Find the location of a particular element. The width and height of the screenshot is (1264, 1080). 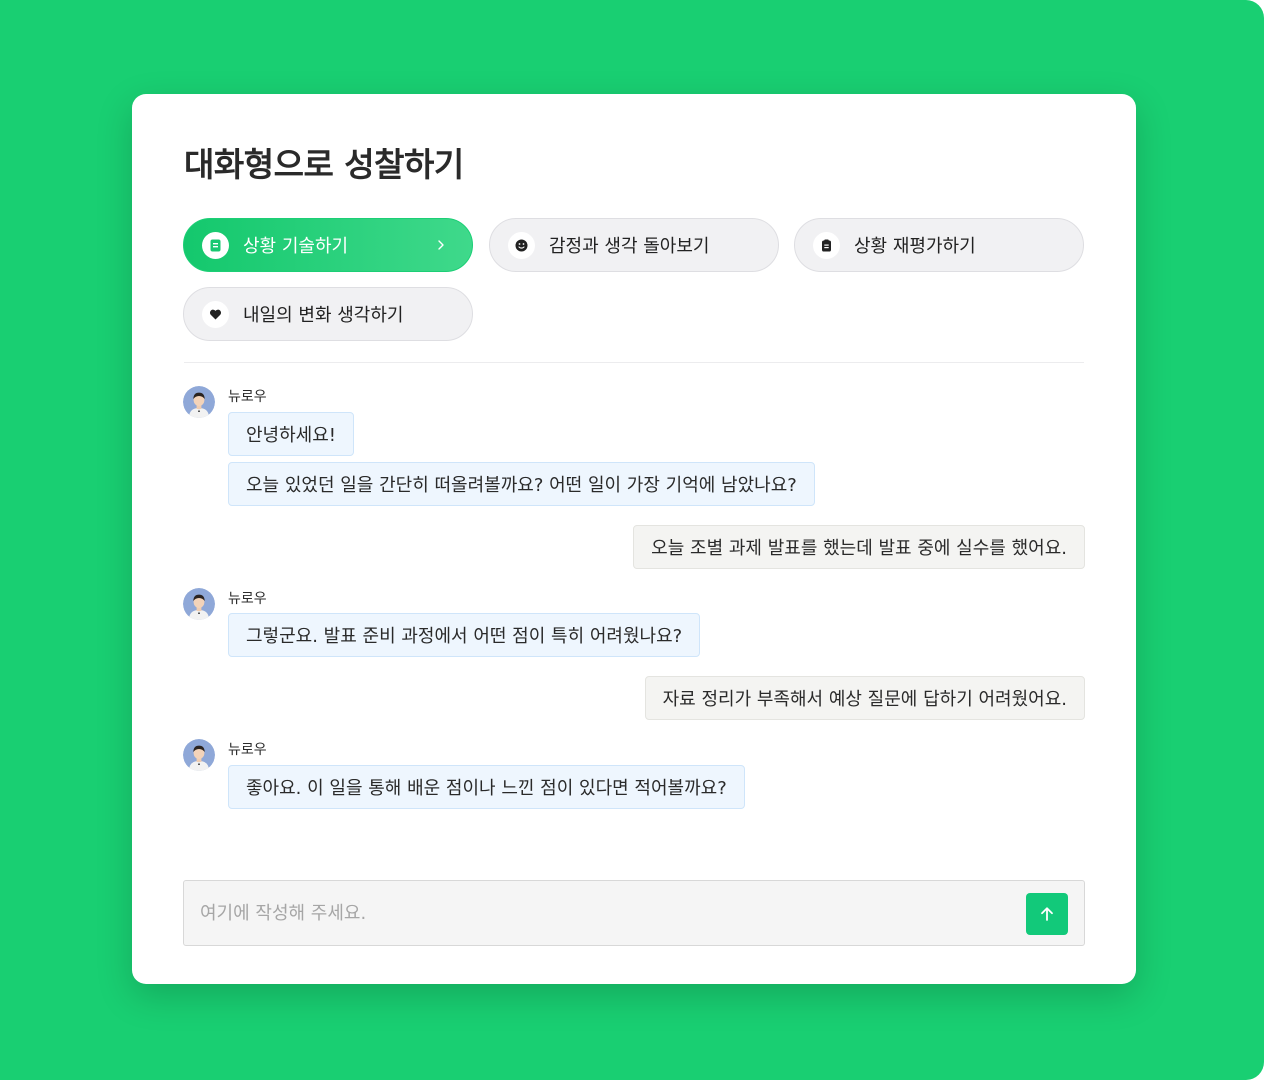

smiley-icon is located at coordinates (521, 245).